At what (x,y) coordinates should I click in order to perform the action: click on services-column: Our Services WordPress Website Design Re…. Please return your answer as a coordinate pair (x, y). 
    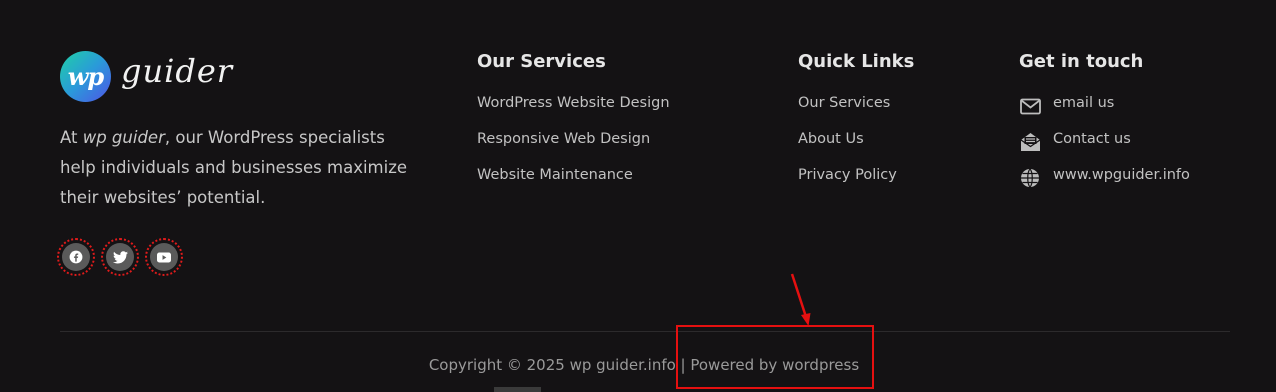
    Looking at the image, I should click on (573, 125).